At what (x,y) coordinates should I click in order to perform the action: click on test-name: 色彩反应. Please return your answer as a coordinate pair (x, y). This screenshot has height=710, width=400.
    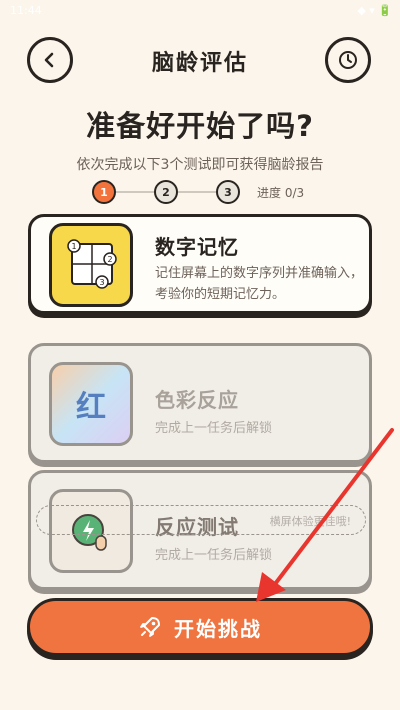
    Looking at the image, I should click on (197, 400).